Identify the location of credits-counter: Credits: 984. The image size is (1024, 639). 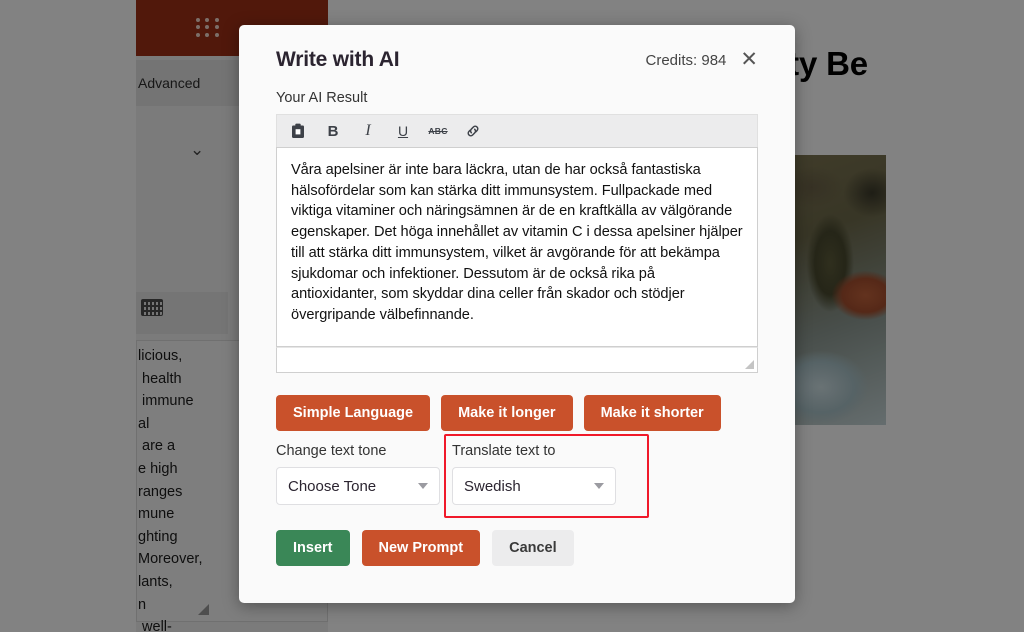
(686, 60).